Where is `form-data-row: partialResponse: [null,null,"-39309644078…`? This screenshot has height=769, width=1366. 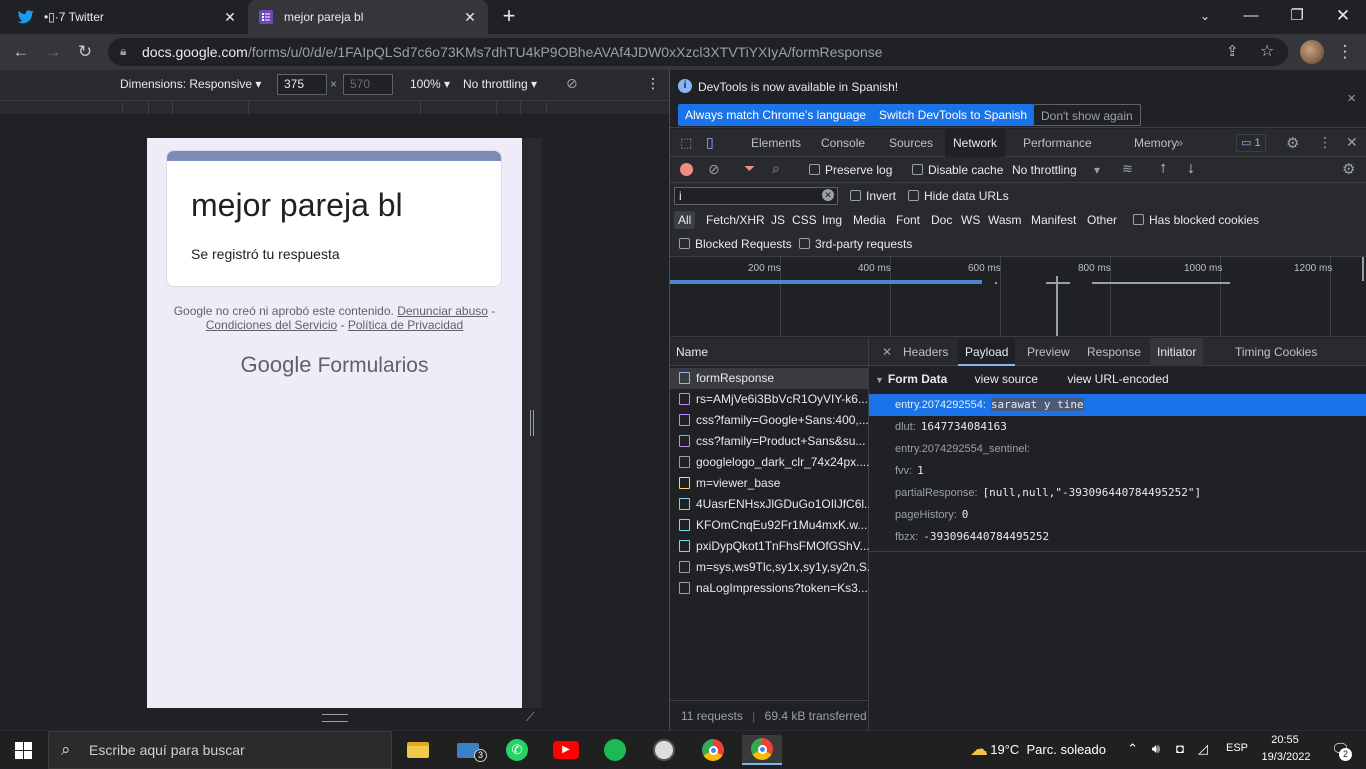
form-data-row: partialResponse: [null,null,"-39309644078… is located at coordinates (1117, 493).